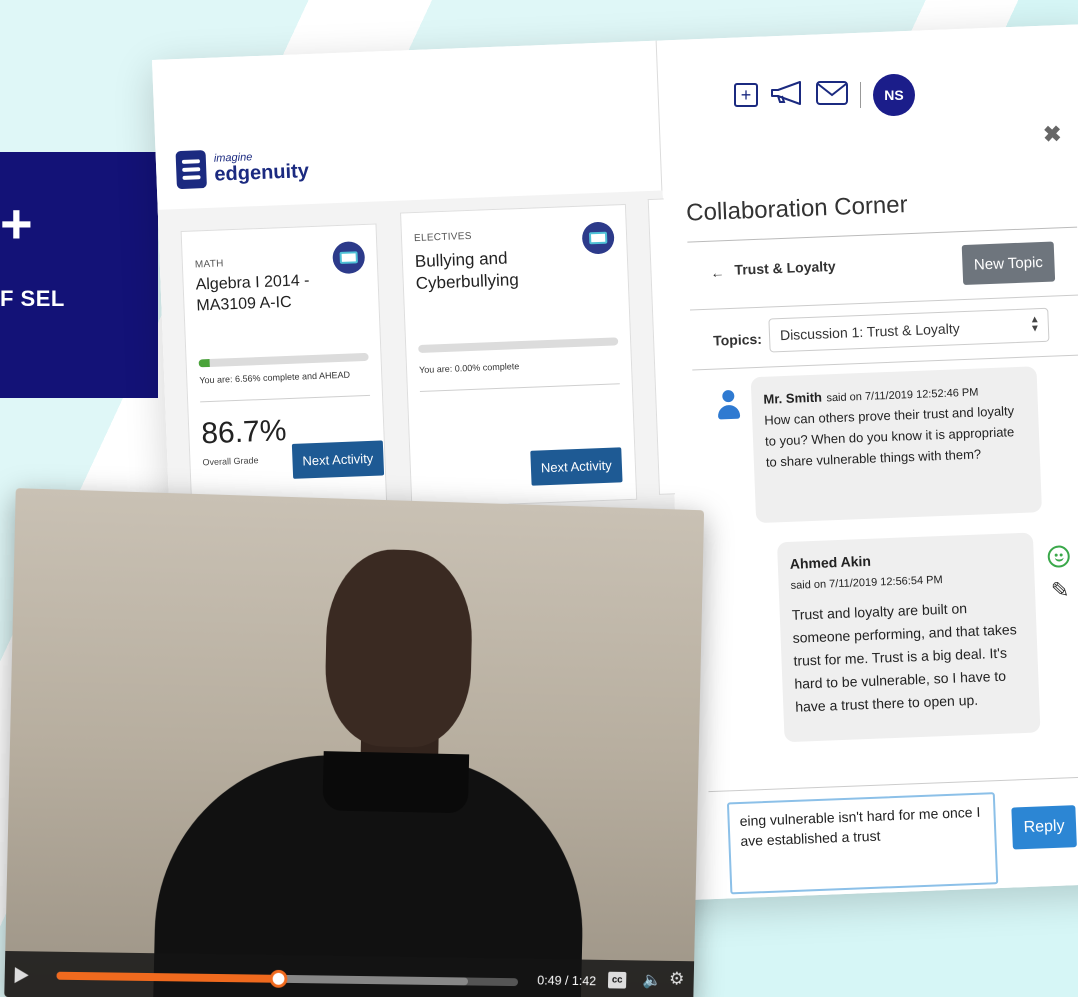  I want to click on course-progress-text: You are: 0.00% complete, so click(469, 368).